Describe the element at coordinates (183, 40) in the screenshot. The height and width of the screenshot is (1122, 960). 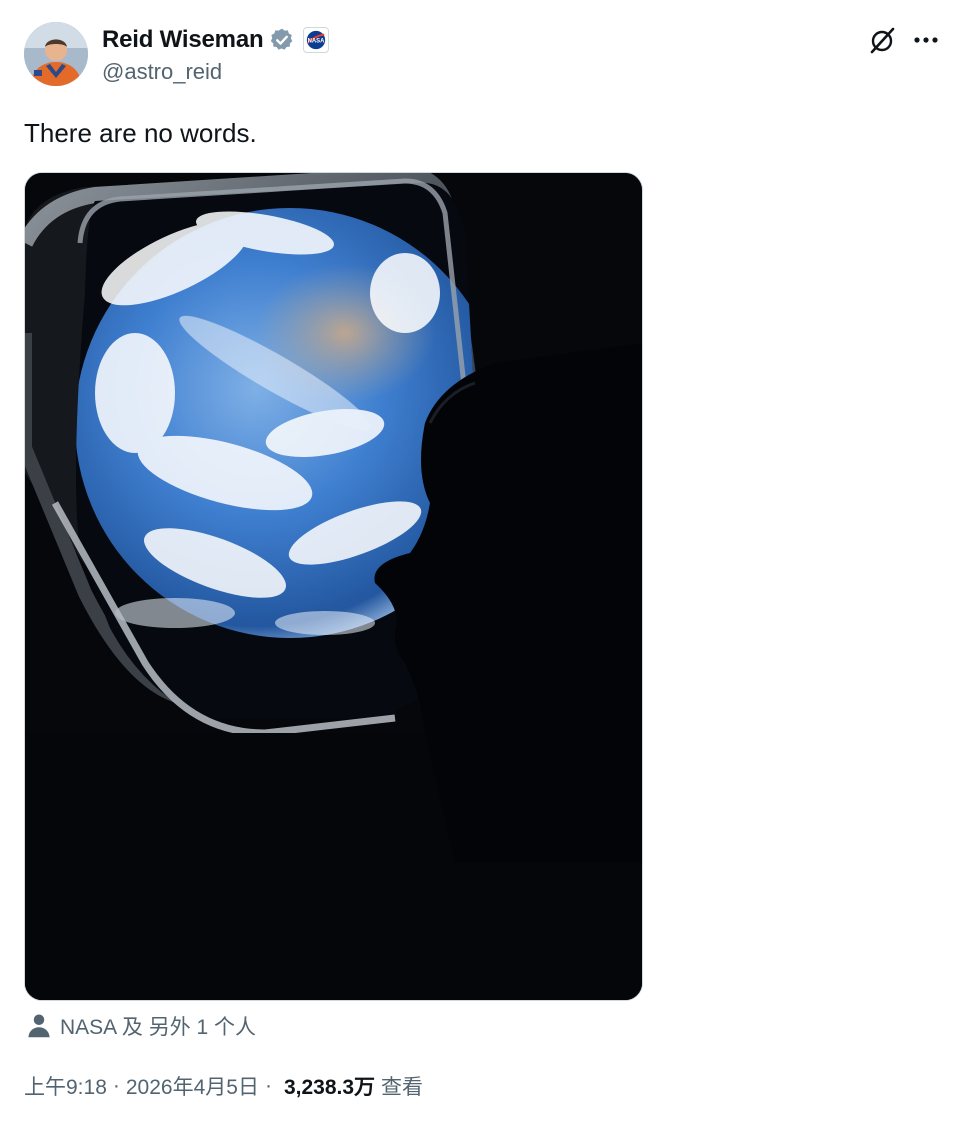
I see `author-display-name: Reid Wiseman` at that location.